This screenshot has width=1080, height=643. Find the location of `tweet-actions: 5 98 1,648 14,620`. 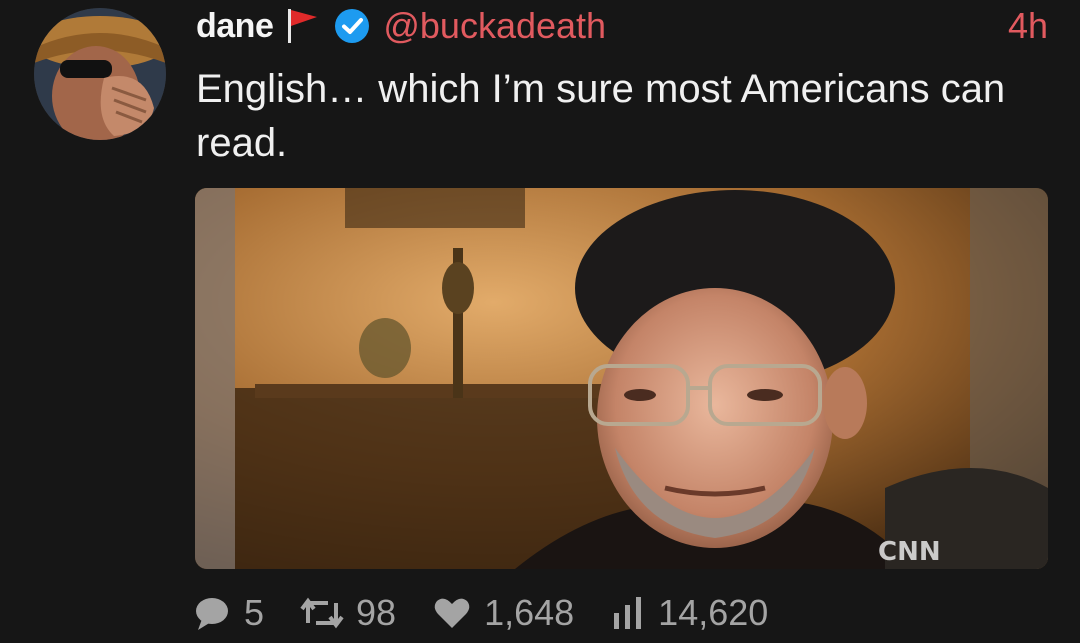

tweet-actions: 5 98 1,648 14,620 is located at coordinates (498, 613).